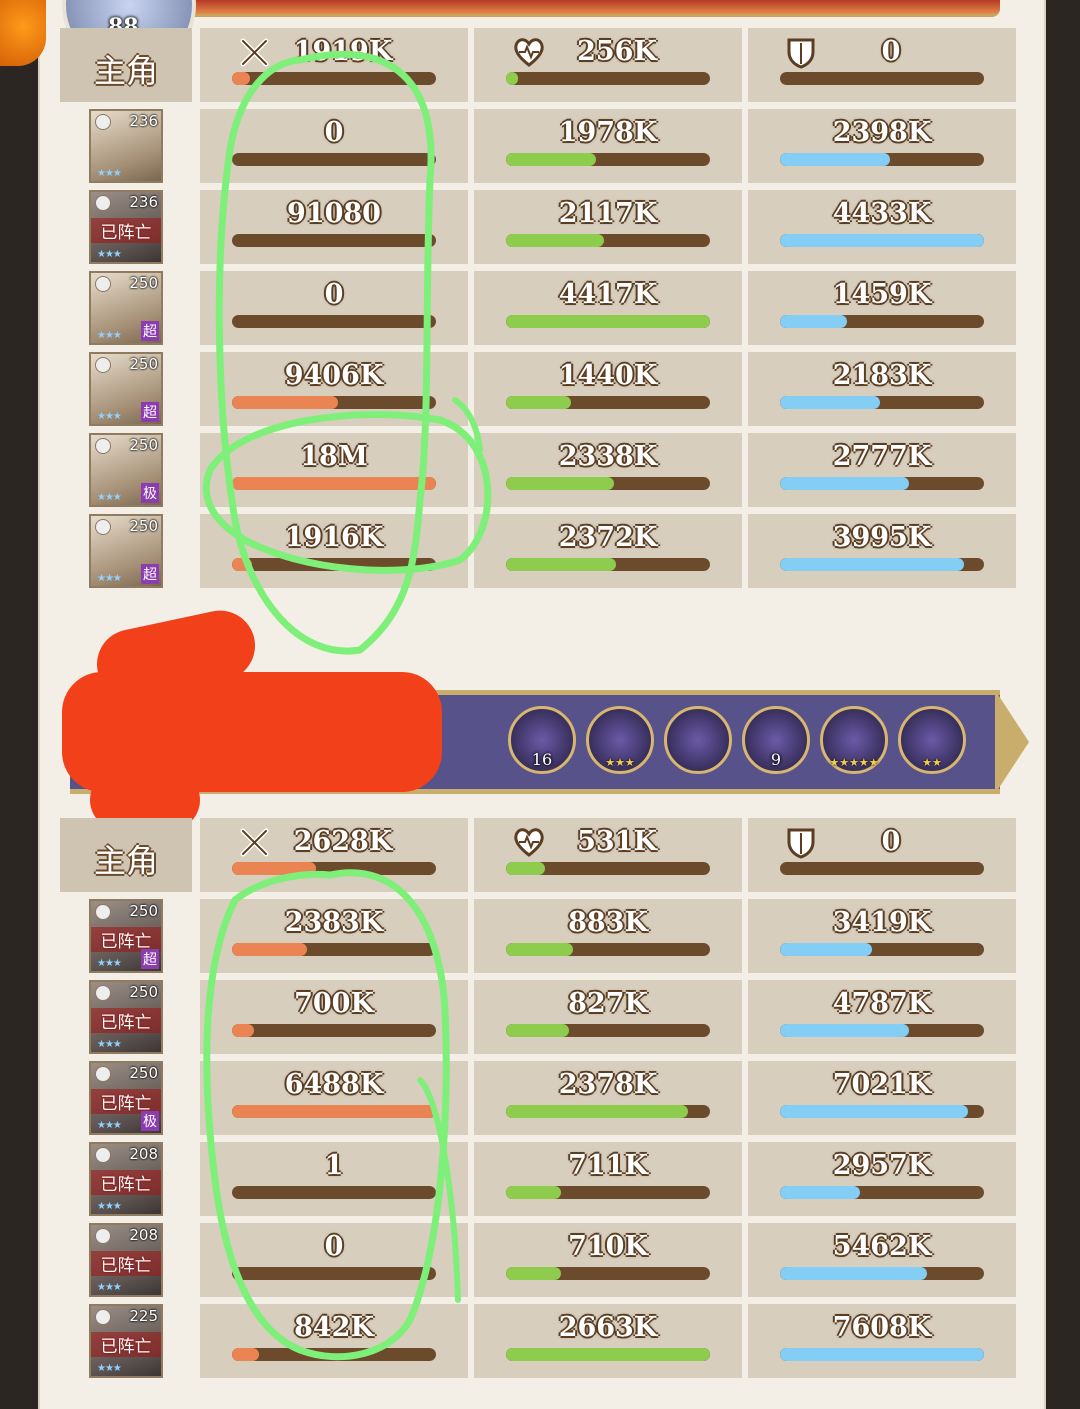 This screenshot has height=1409, width=1080. Describe the element at coordinates (334, 213) in the screenshot. I see `damage-value: 91080` at that location.